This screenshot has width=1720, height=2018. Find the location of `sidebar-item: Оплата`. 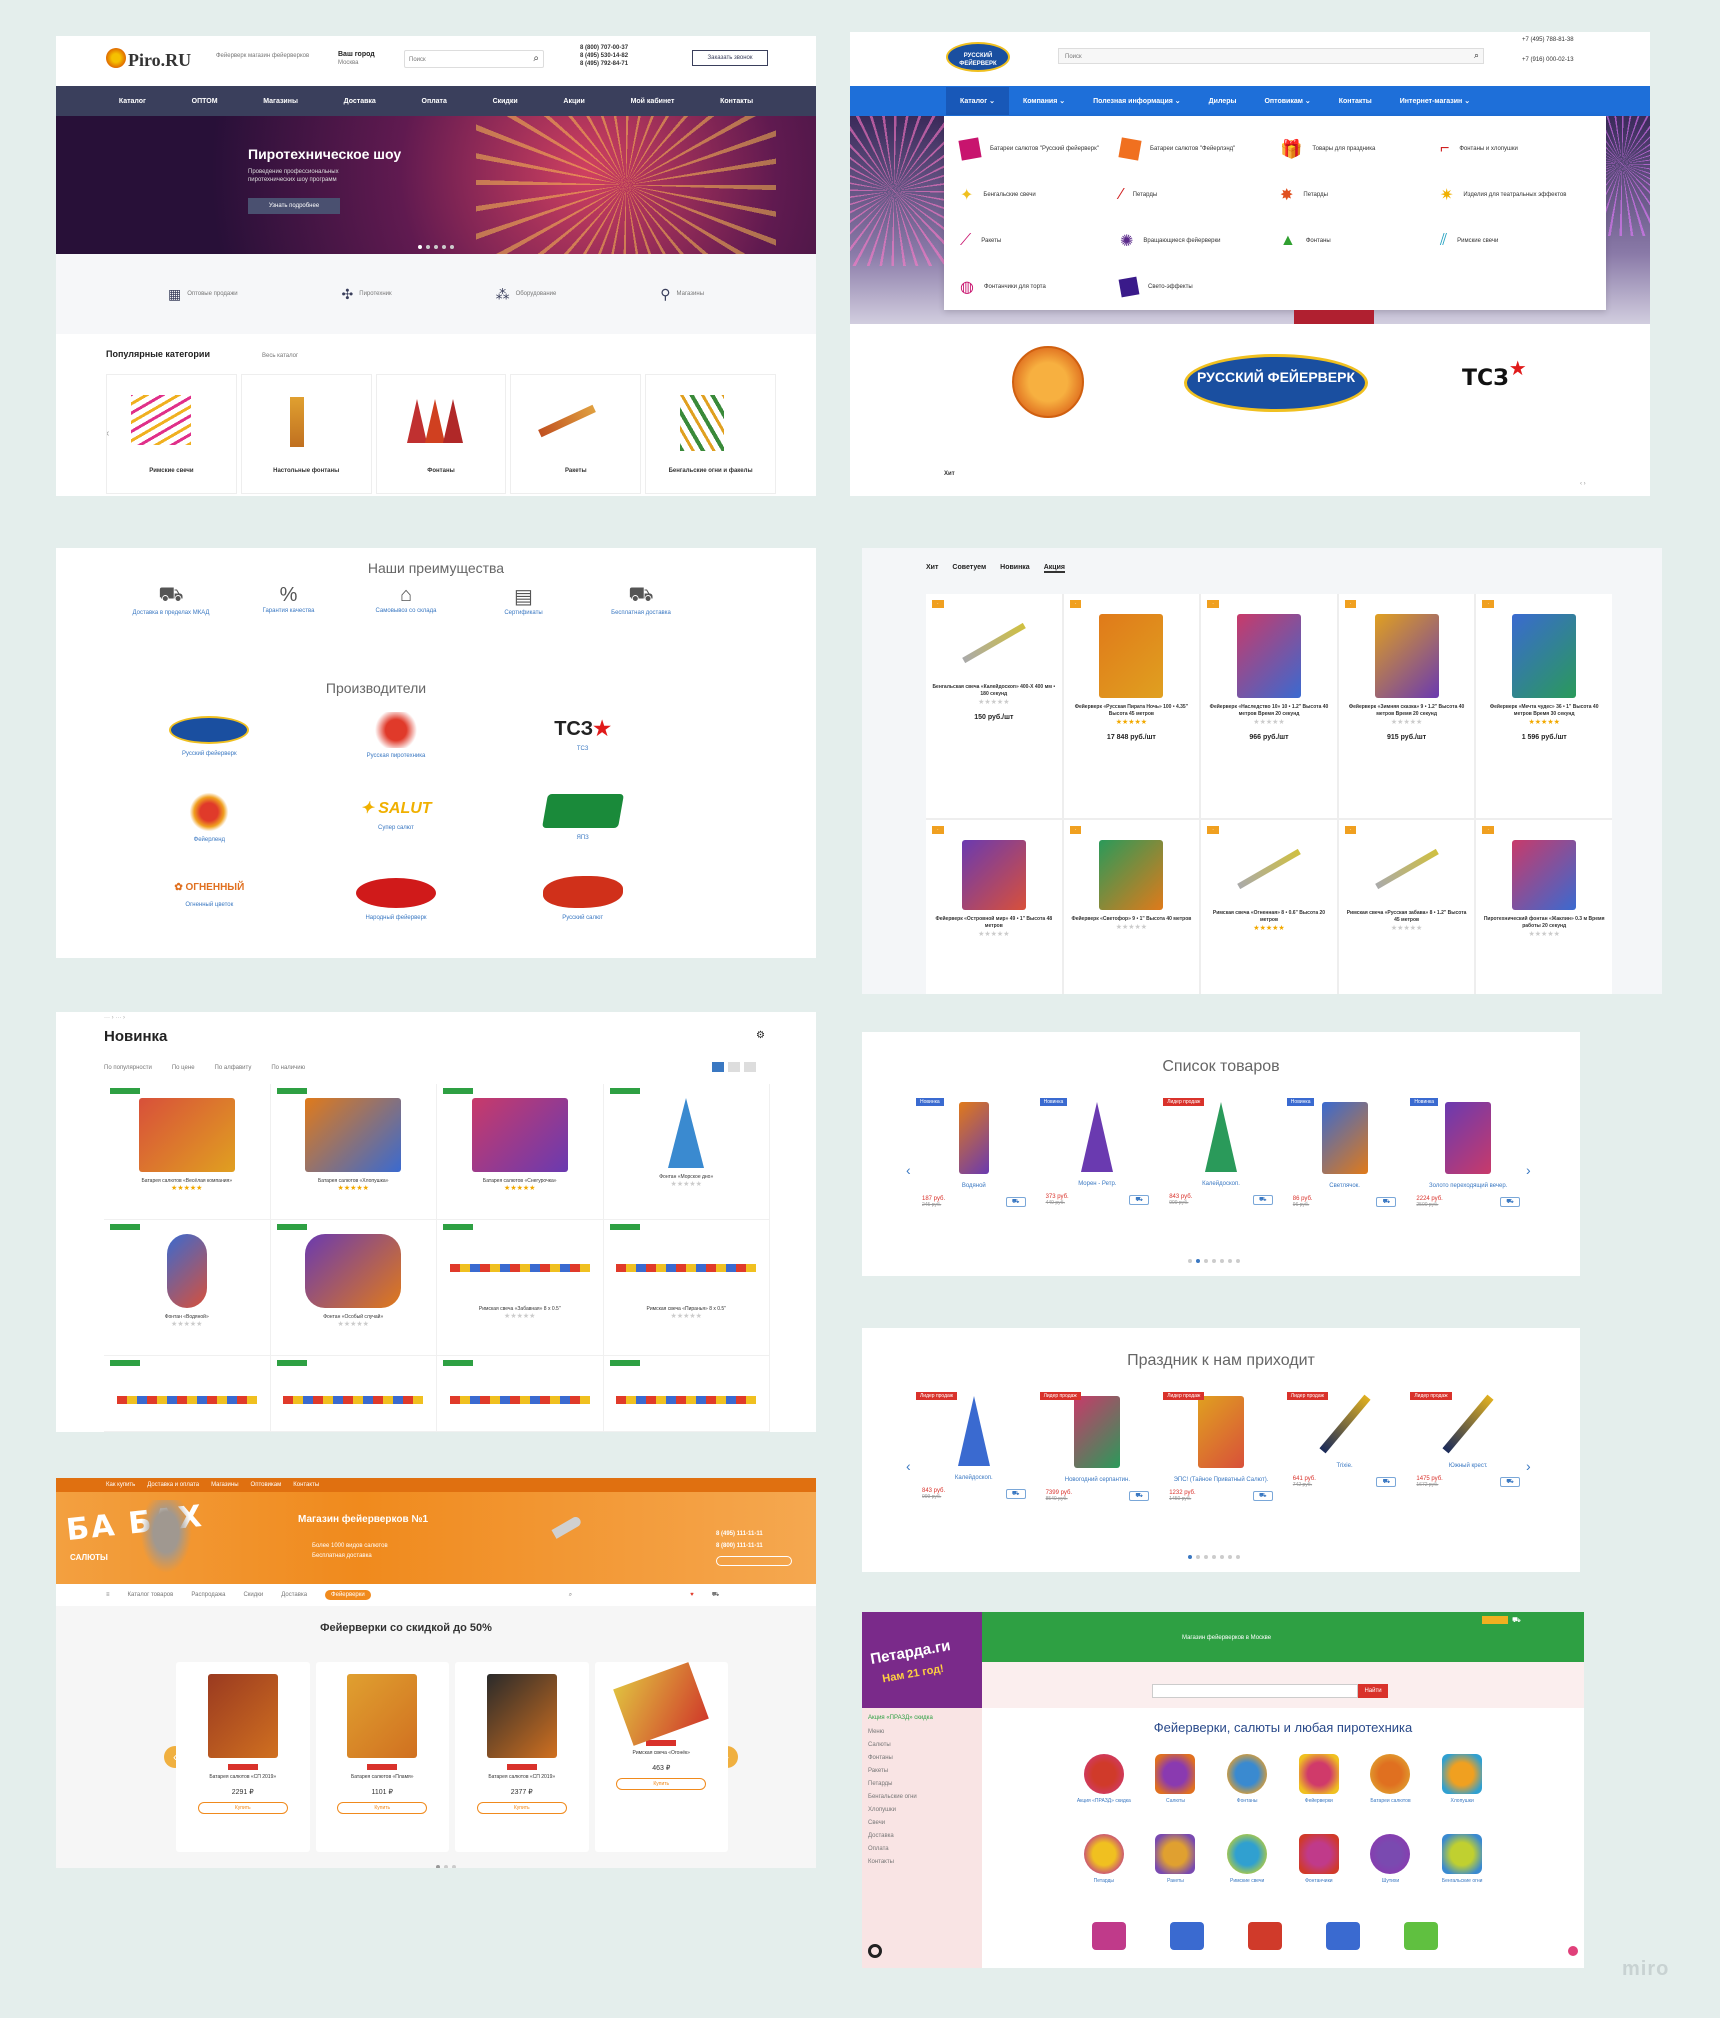

sidebar-item: Оплата is located at coordinates (922, 1849).